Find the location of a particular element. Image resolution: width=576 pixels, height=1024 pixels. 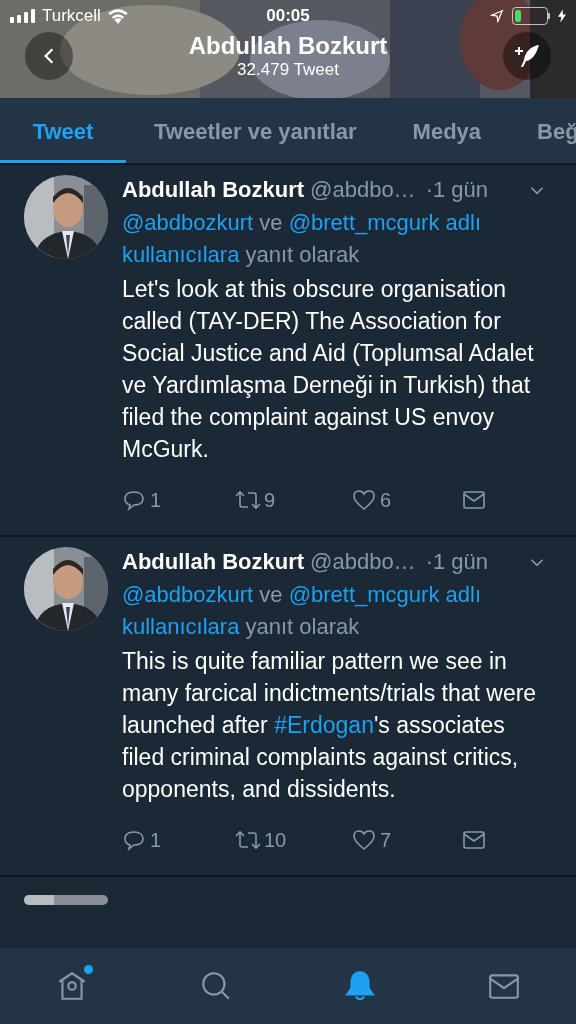

tweet-count: 32.479 Tweet is located at coordinates (288, 70).